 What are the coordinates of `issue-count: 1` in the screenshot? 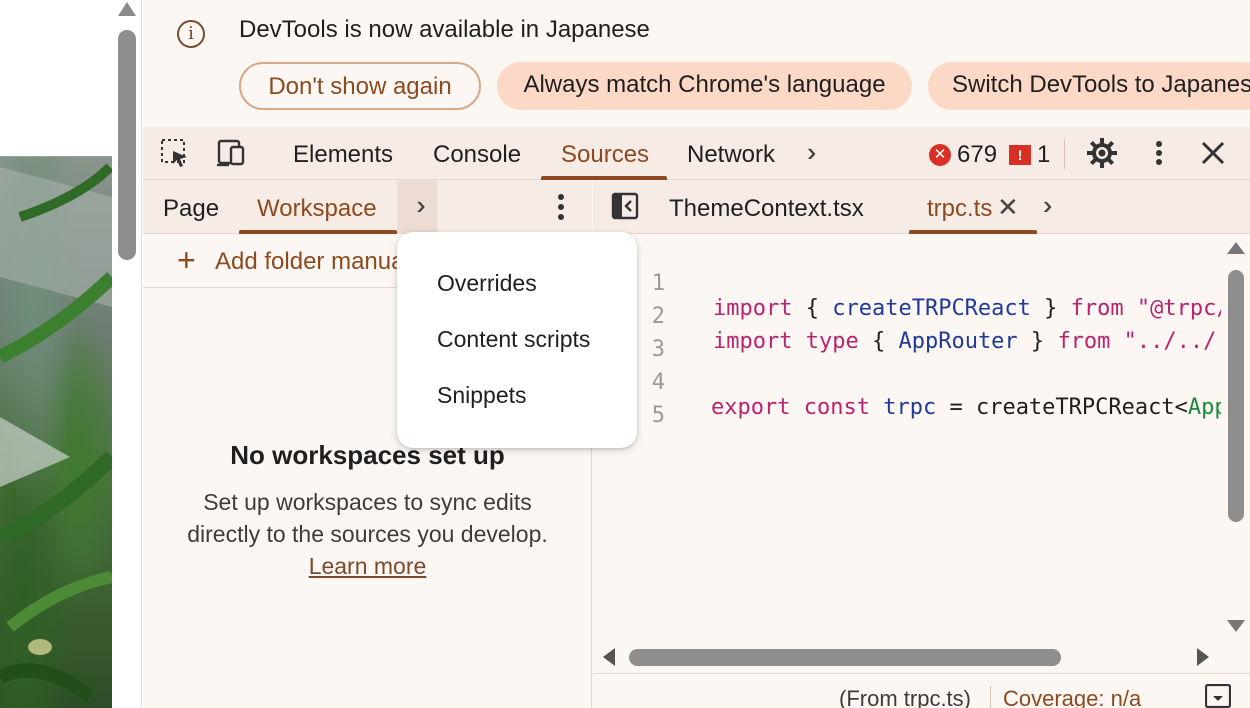 It's located at (1044, 154).